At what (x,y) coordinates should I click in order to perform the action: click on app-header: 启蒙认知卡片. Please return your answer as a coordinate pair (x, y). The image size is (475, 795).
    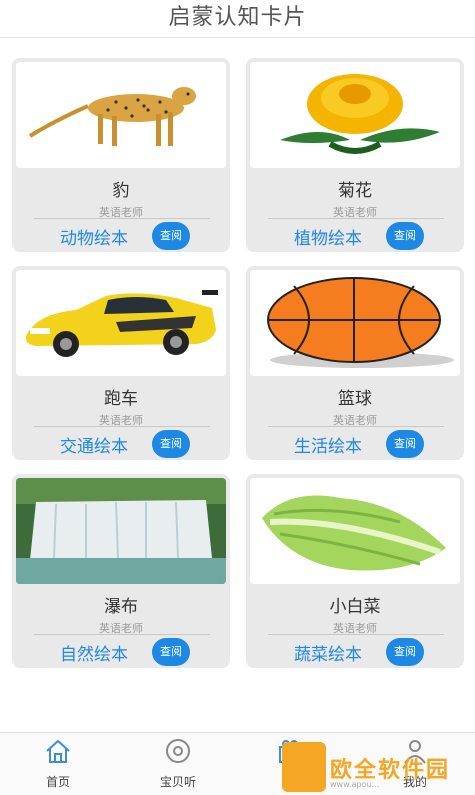
    Looking at the image, I should click on (237, 19).